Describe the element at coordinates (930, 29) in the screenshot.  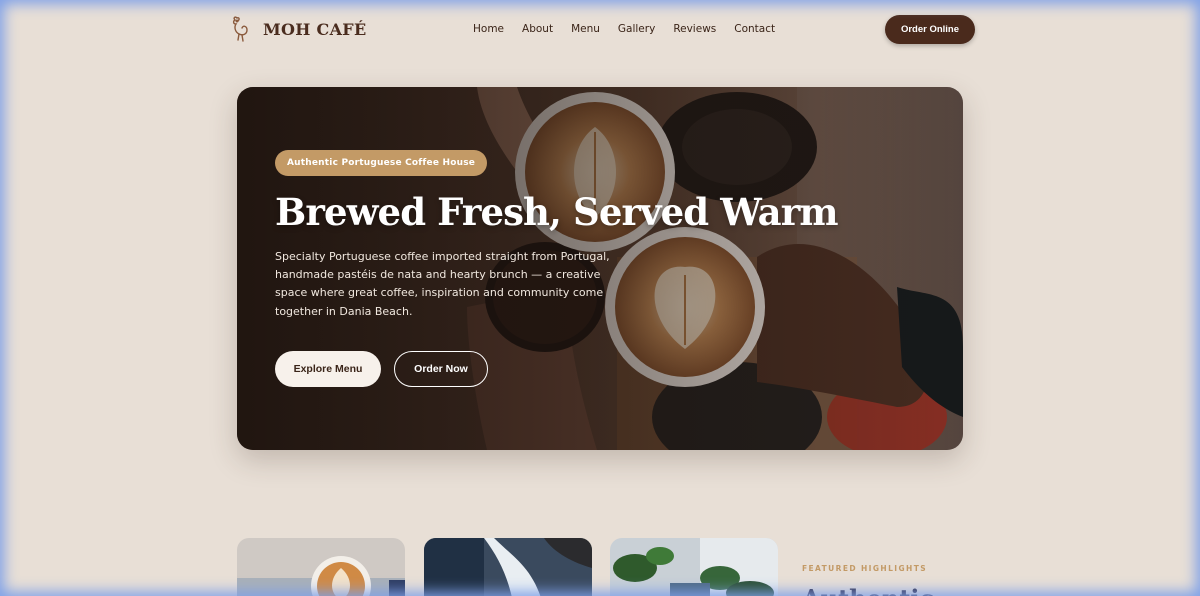
I see `order-online-button: Order Online` at that location.